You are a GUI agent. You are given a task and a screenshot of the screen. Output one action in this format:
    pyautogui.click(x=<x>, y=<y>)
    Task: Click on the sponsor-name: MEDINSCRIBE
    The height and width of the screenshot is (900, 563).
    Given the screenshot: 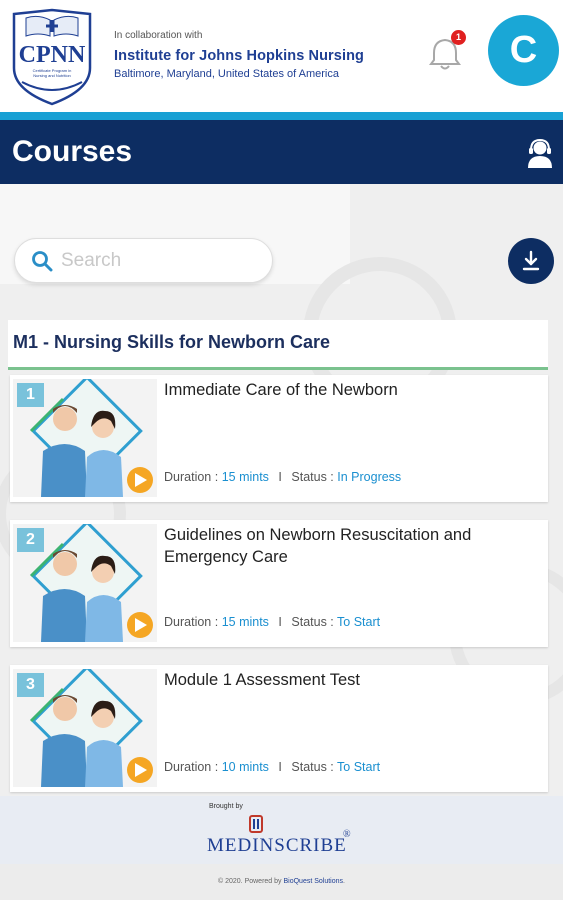 What is the action you would take?
    pyautogui.click(x=277, y=846)
    